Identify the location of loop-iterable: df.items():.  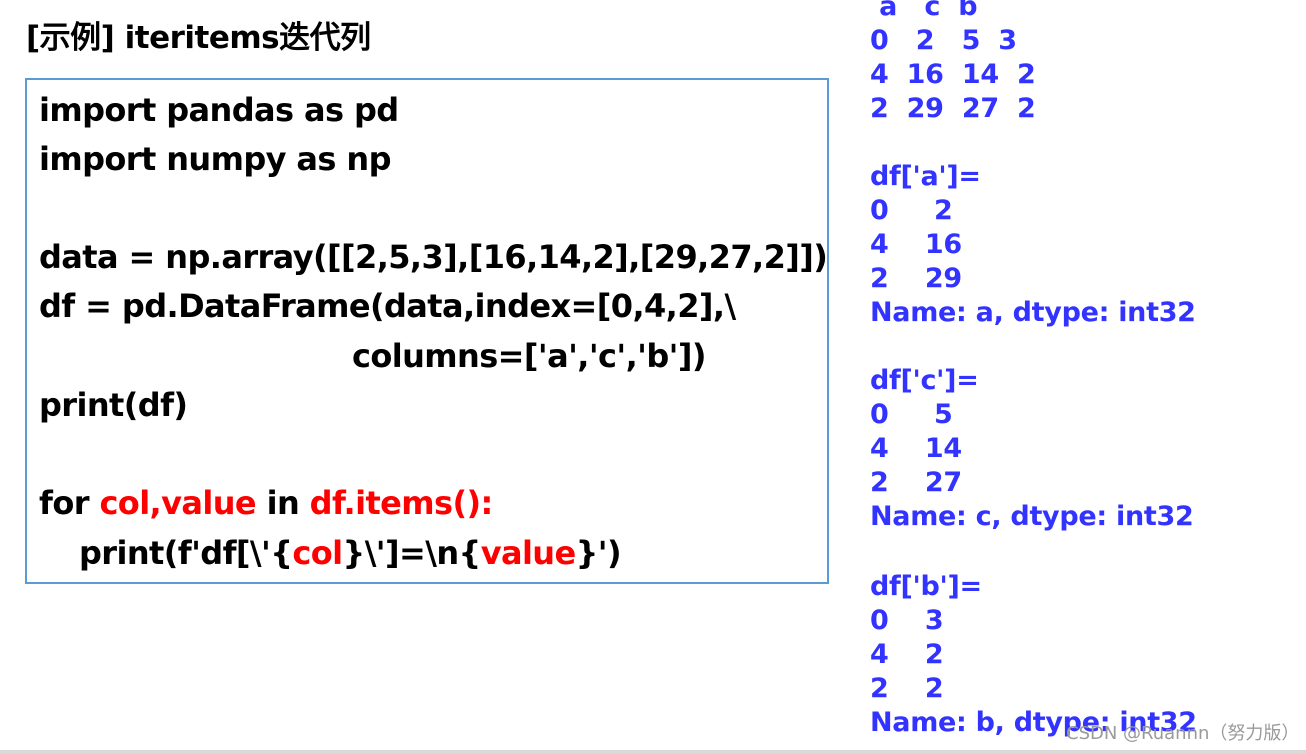
(401, 503).